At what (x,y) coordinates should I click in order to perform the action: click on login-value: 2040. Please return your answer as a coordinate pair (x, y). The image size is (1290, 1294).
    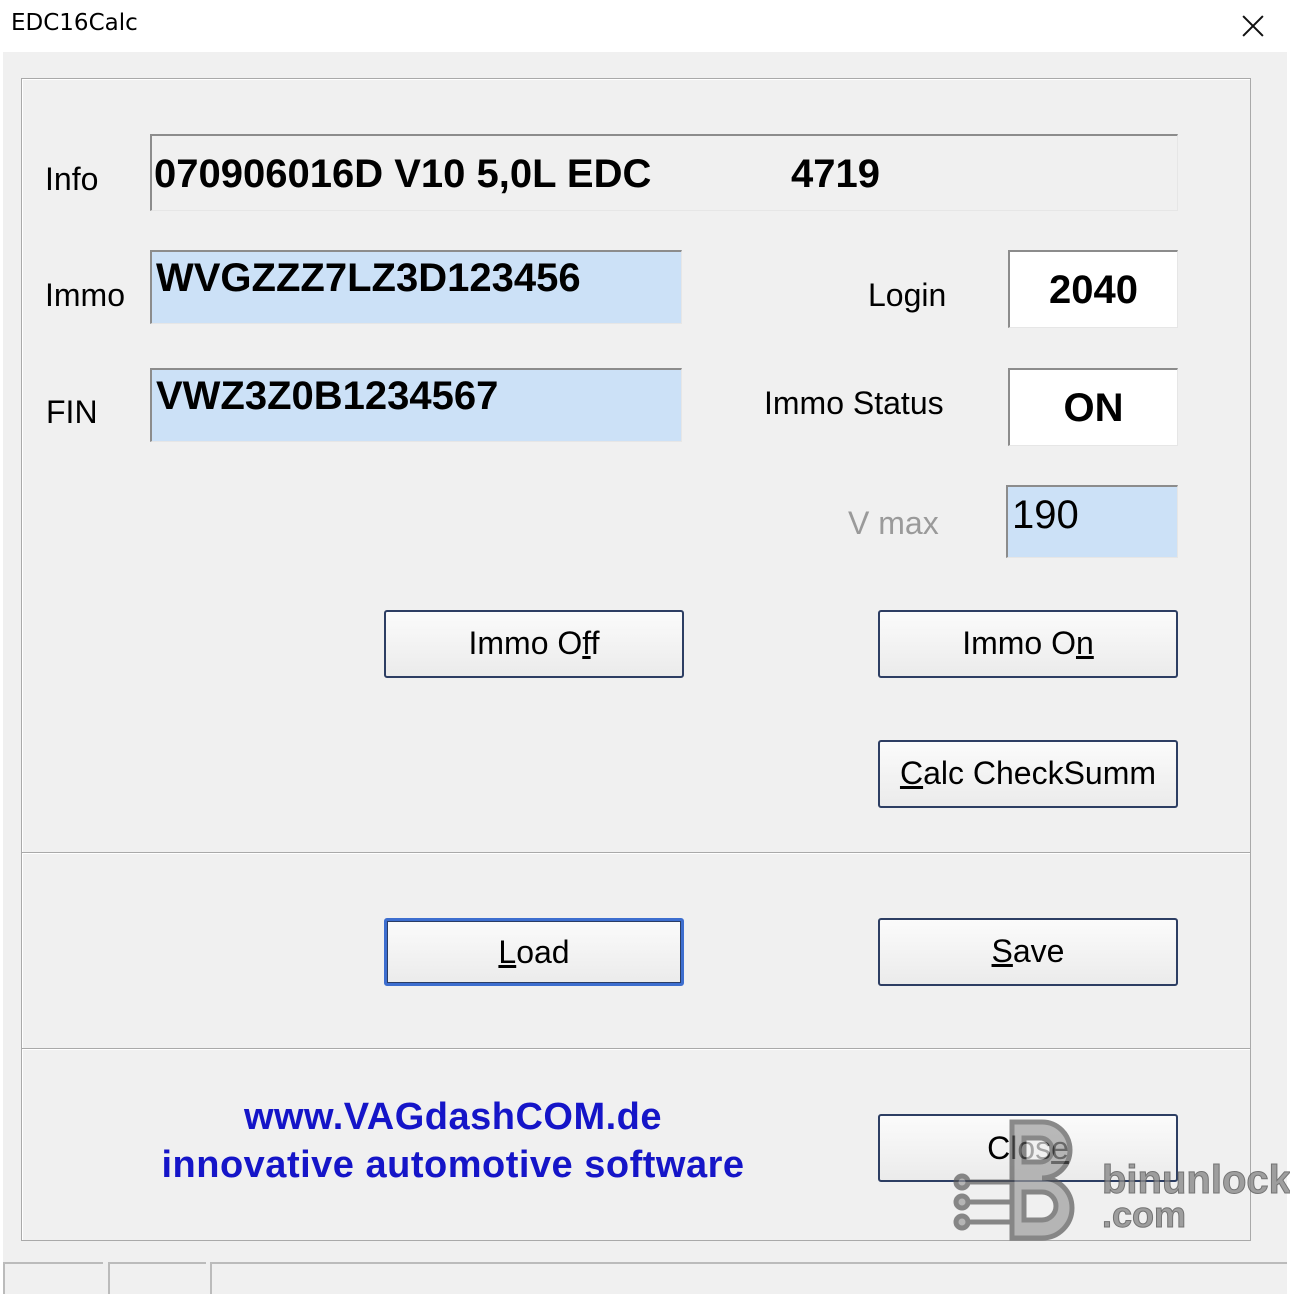
    Looking at the image, I should click on (1093, 290).